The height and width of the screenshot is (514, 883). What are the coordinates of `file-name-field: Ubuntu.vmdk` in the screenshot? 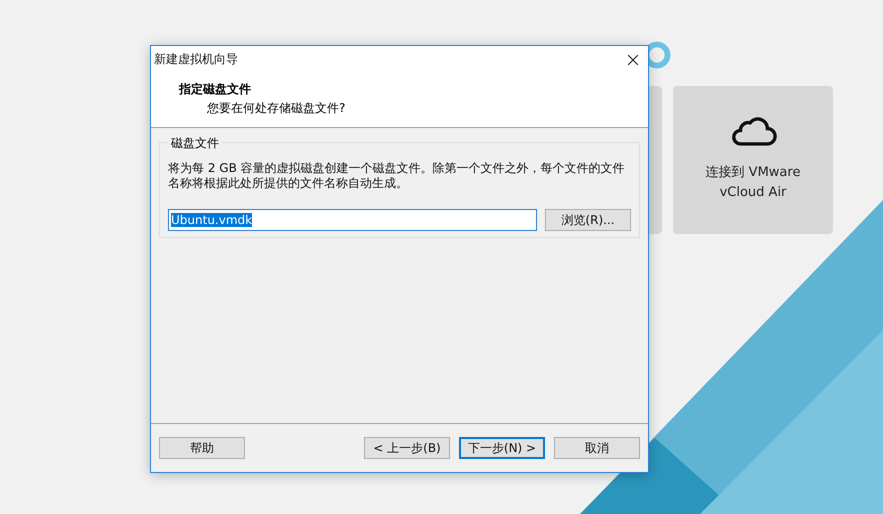 It's located at (352, 220).